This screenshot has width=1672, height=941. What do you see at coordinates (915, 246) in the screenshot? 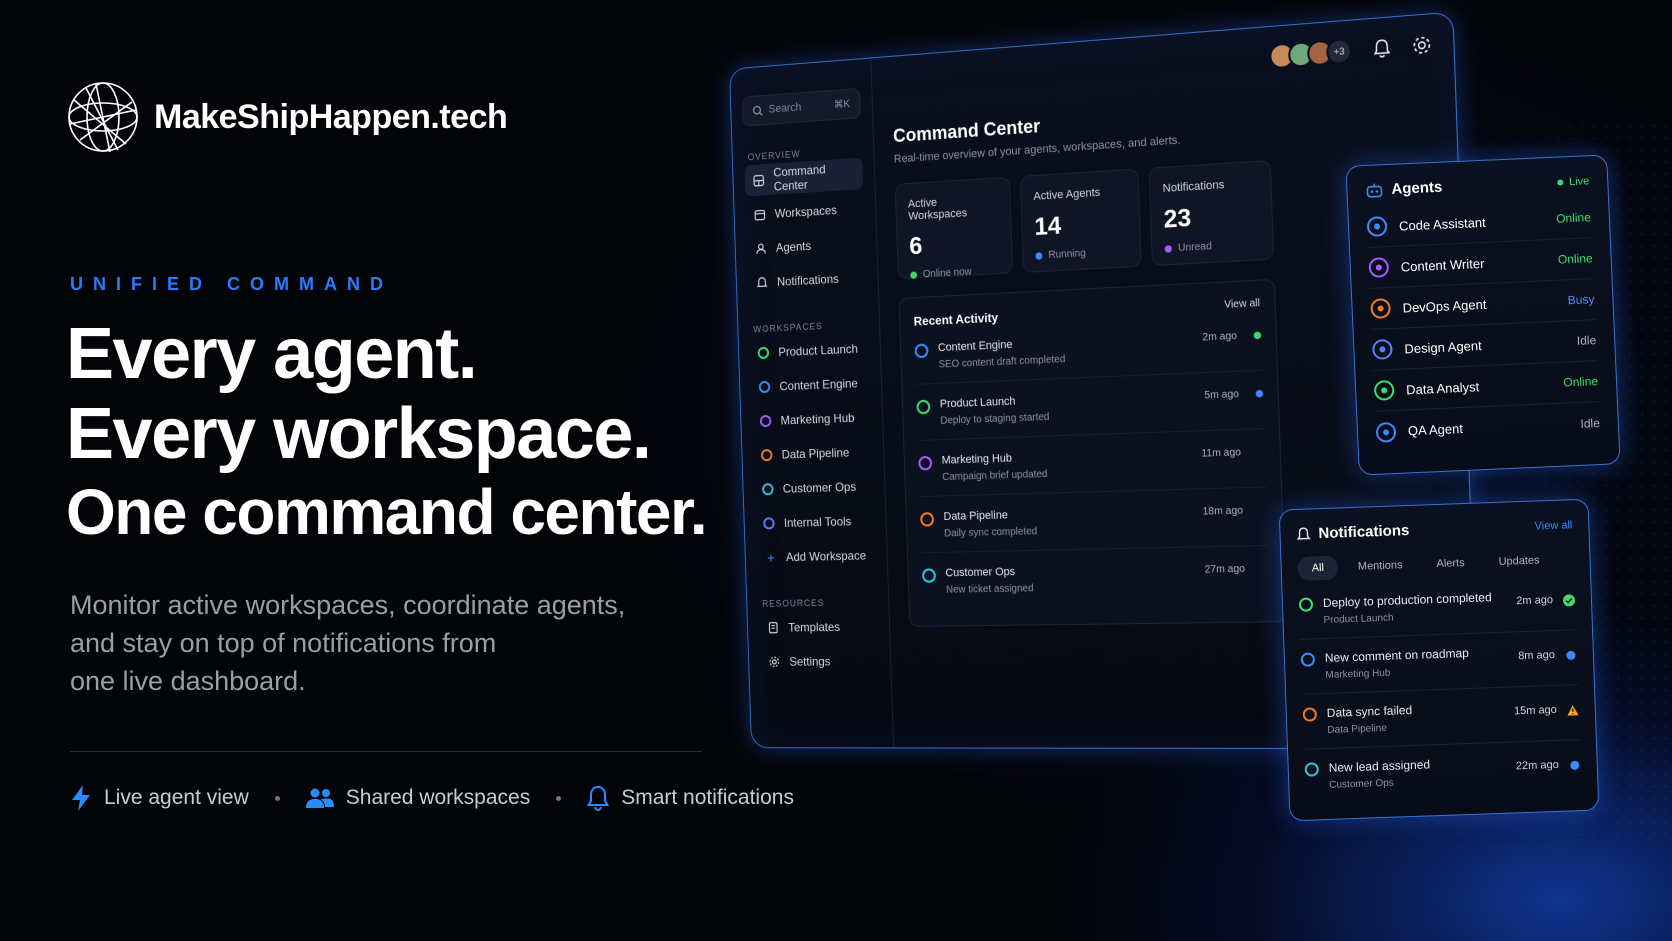
I see `stat-value: 6` at bounding box center [915, 246].